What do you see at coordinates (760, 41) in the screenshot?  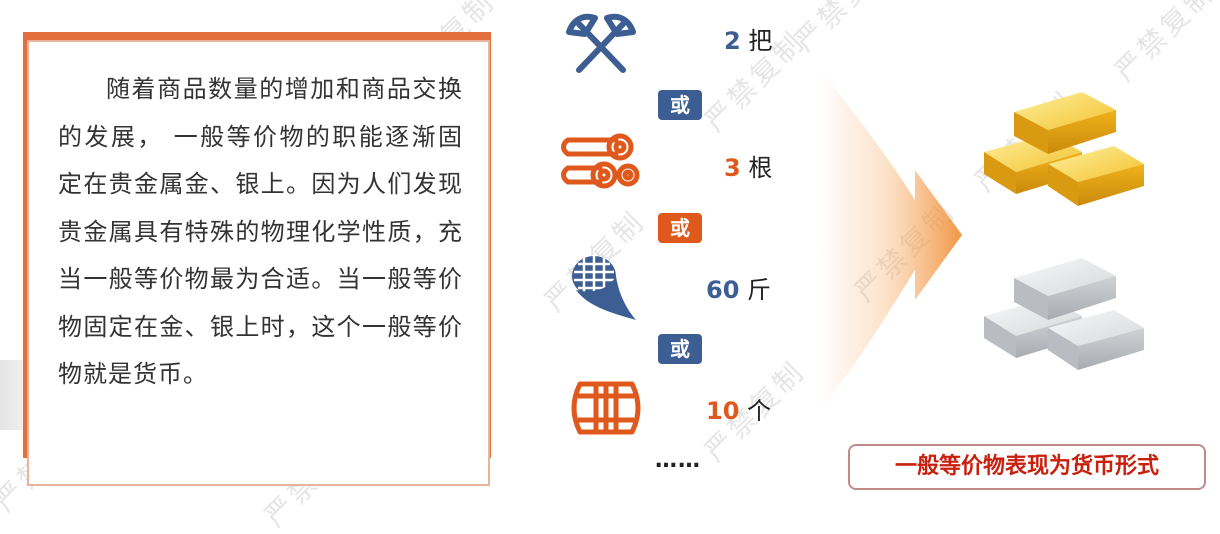 I see `quantity-unit: 把` at bounding box center [760, 41].